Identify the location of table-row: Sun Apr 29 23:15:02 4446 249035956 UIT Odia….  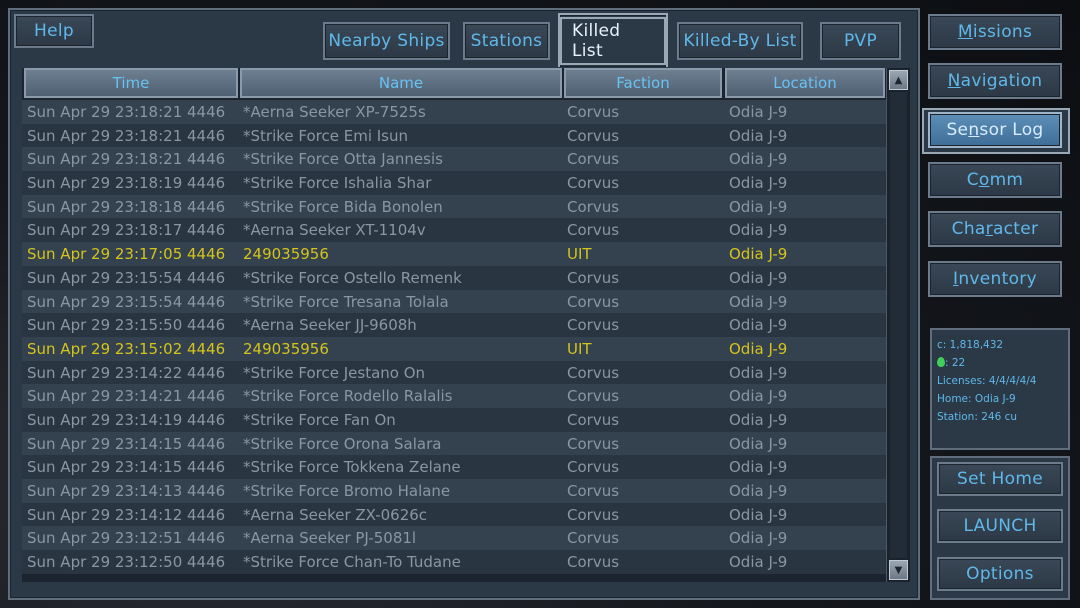
(454, 348).